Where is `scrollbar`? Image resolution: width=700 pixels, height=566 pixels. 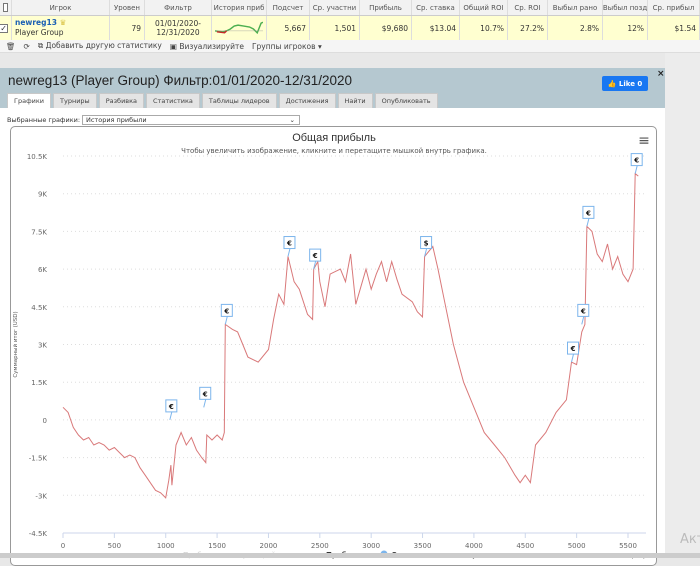
scrollbar is located at coordinates (350, 555).